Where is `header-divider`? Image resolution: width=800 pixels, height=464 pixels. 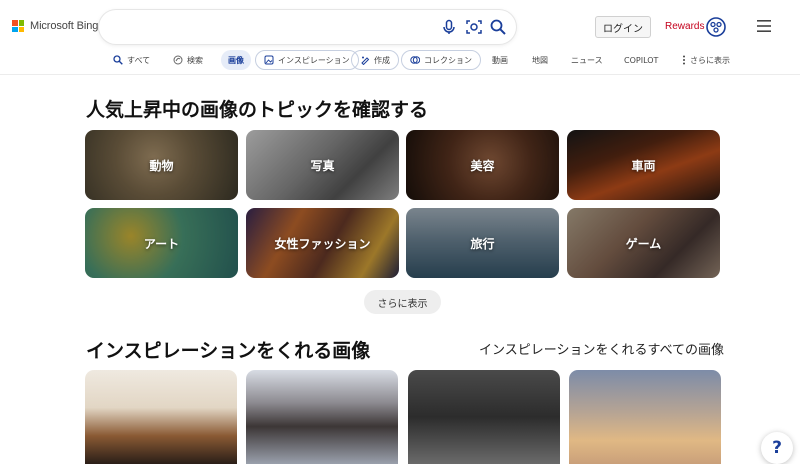
header-divider is located at coordinates (400, 74).